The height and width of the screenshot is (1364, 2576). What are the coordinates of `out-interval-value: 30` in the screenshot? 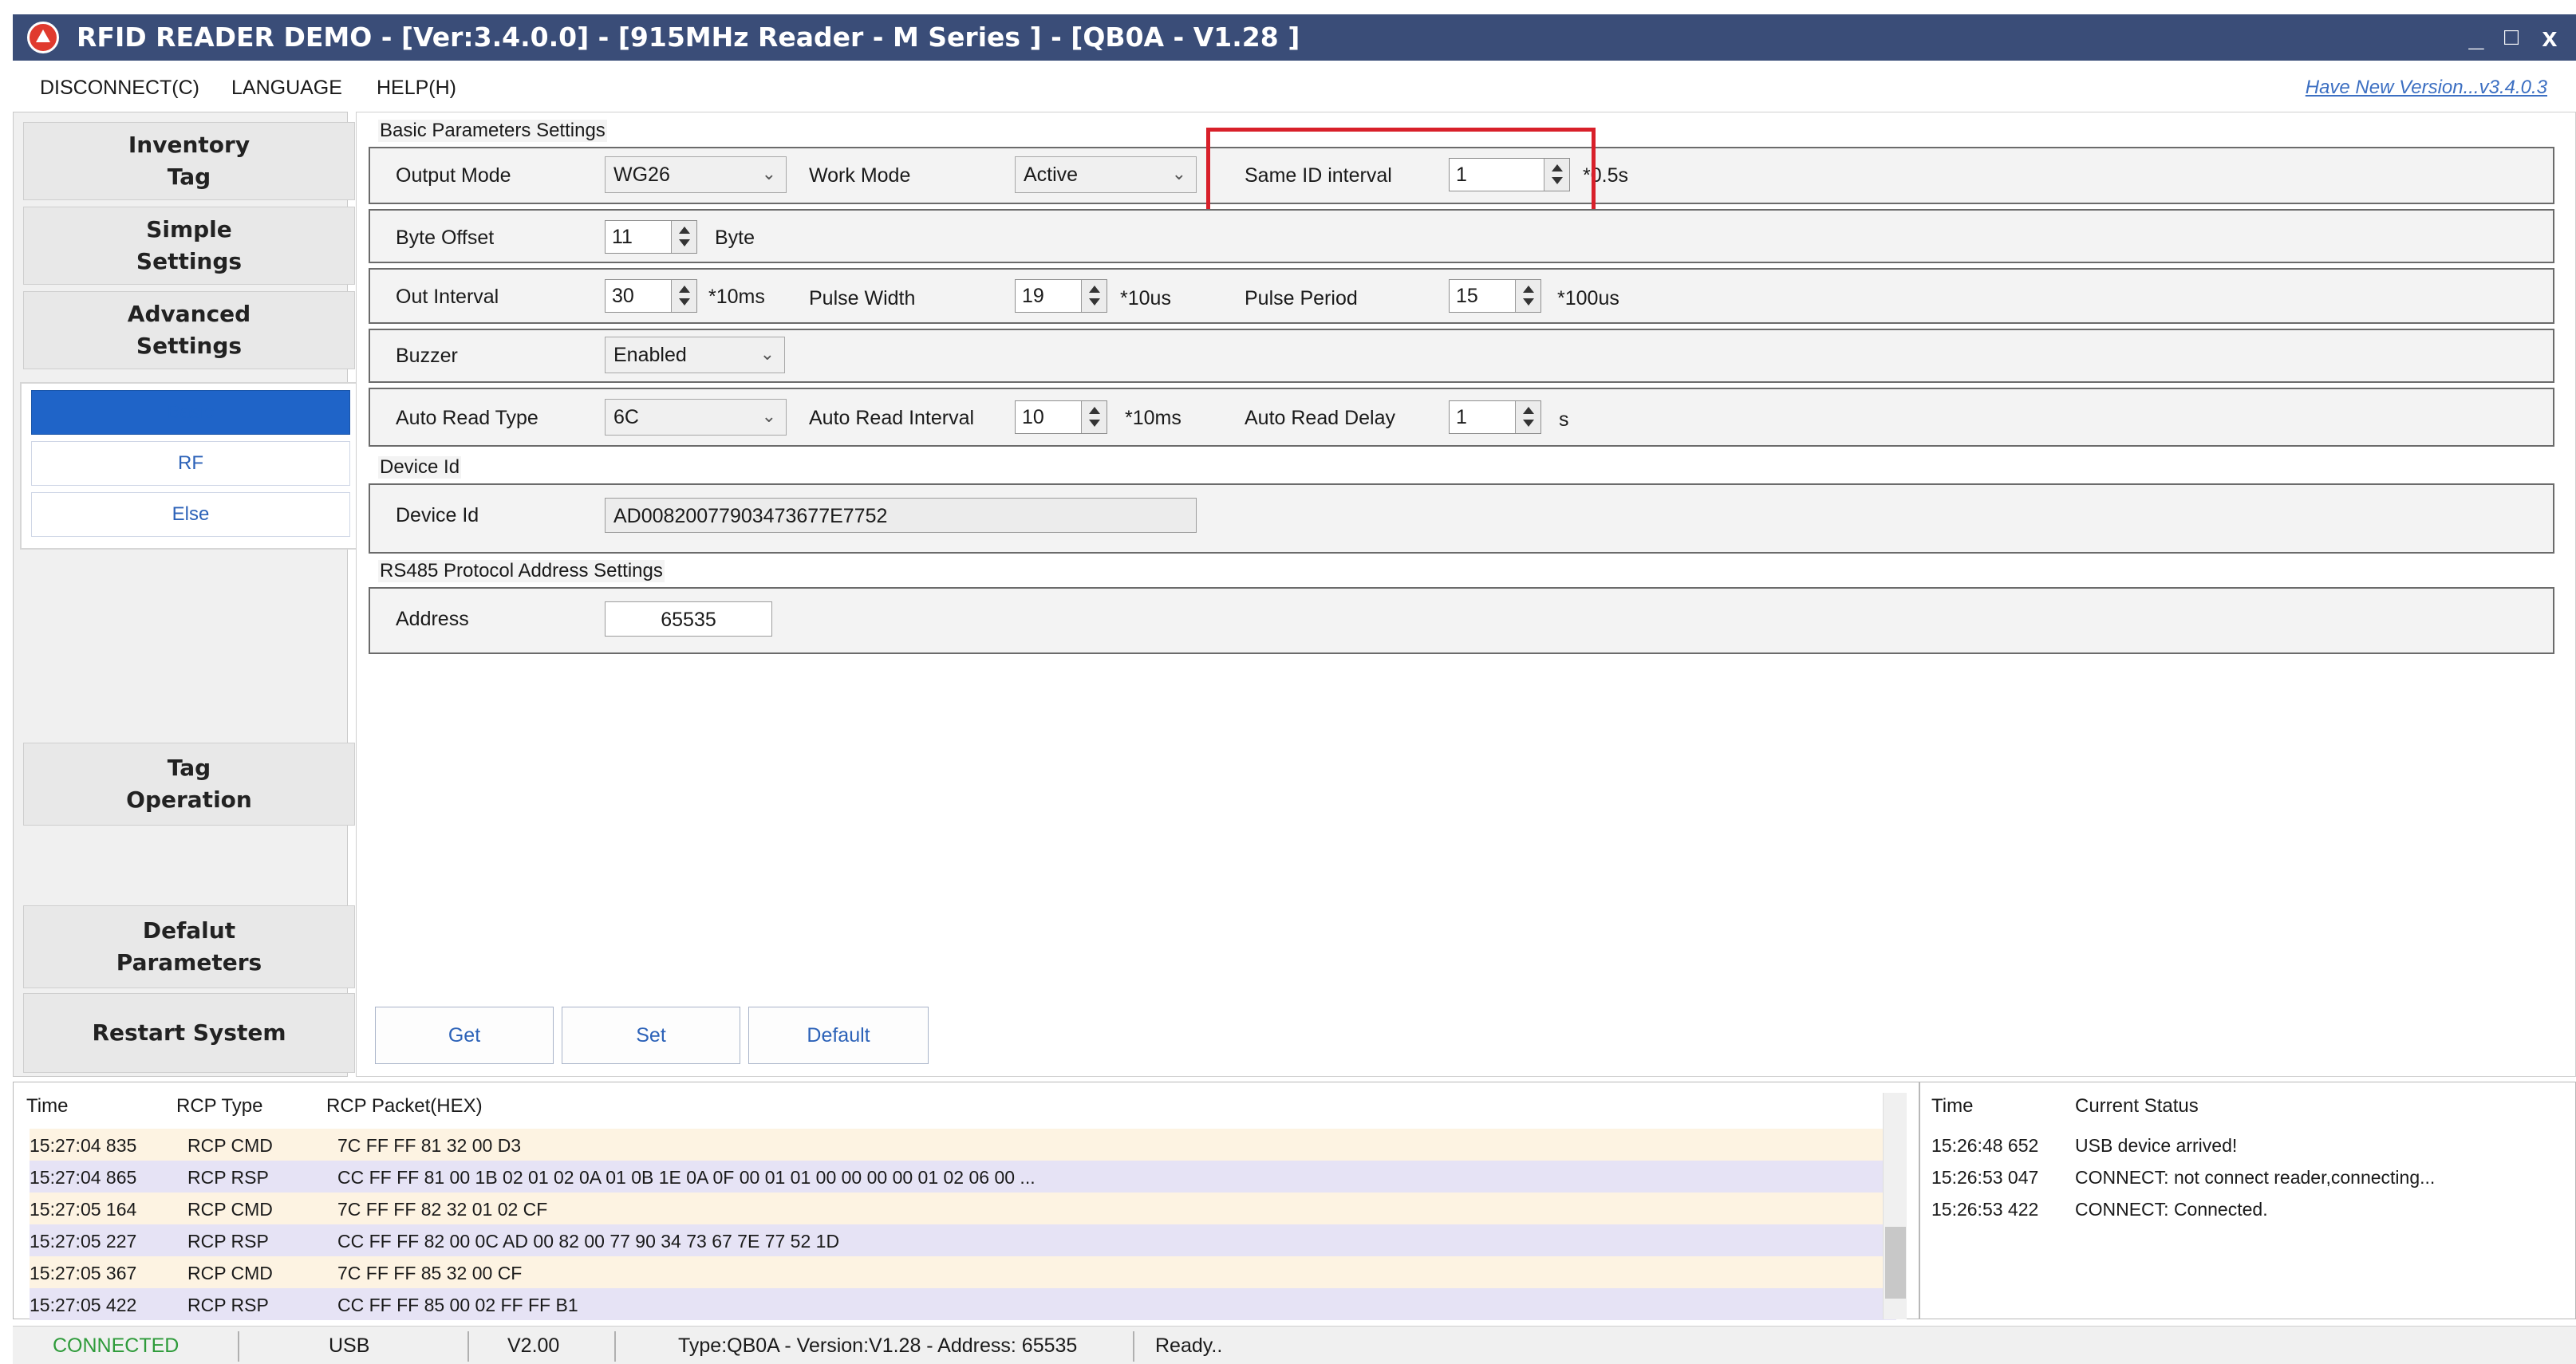 It's located at (623, 296).